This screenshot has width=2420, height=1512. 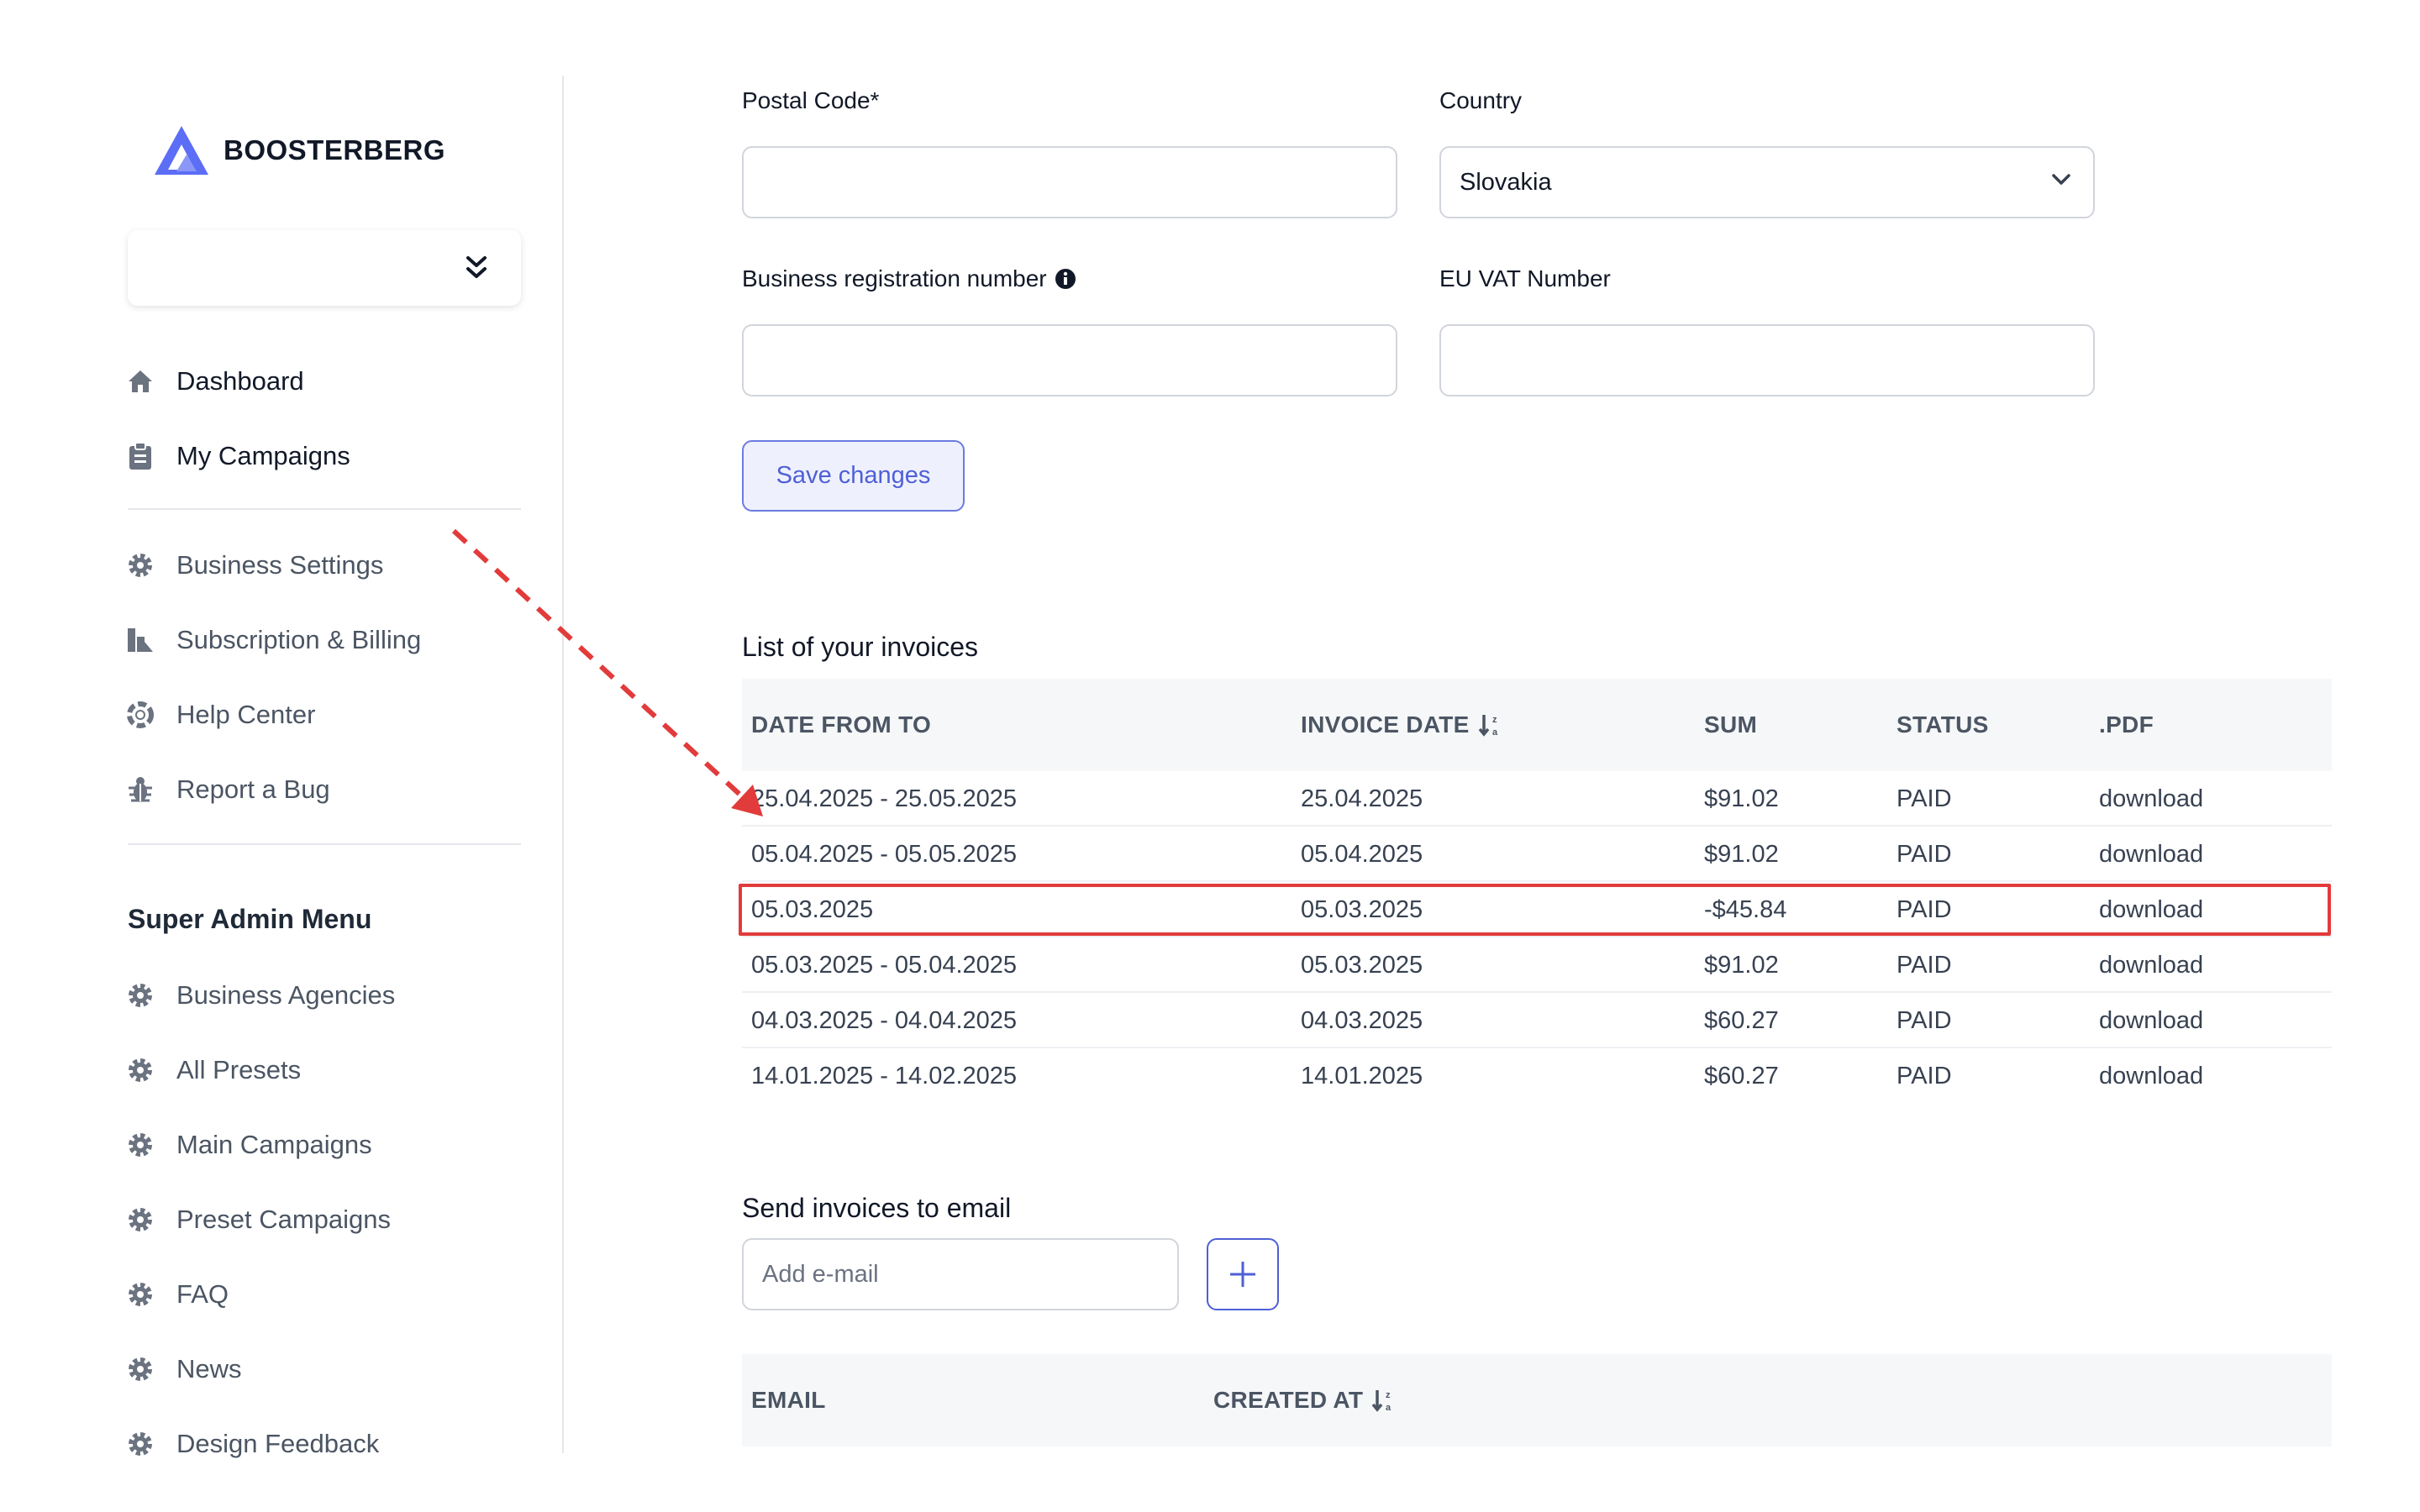 What do you see at coordinates (877, 1208) in the screenshot?
I see `send-invoices-heading: Send invoices to email` at bounding box center [877, 1208].